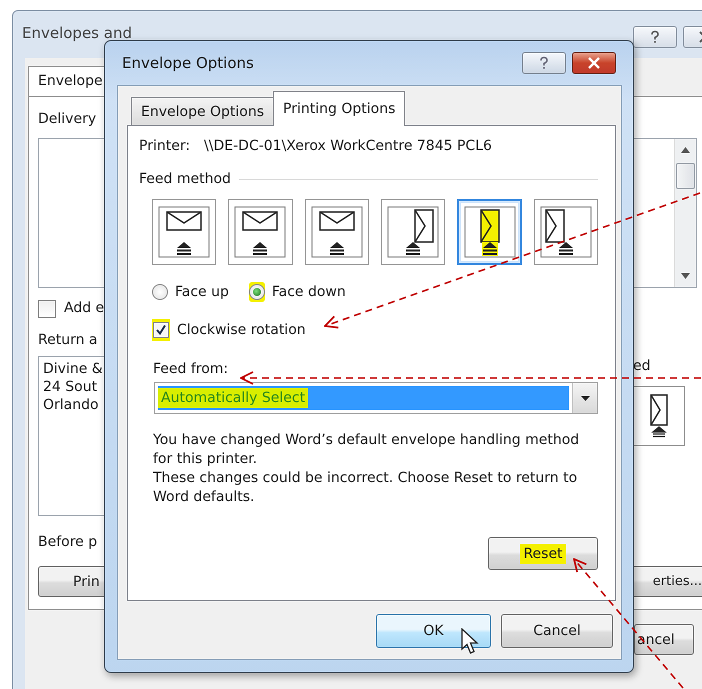 Image resolution: width=702 pixels, height=689 pixels. What do you see at coordinates (365, 488) in the screenshot?
I see `message-text: These changes could be incorrect. Choose Reset to return to Word defaults.` at bounding box center [365, 488].